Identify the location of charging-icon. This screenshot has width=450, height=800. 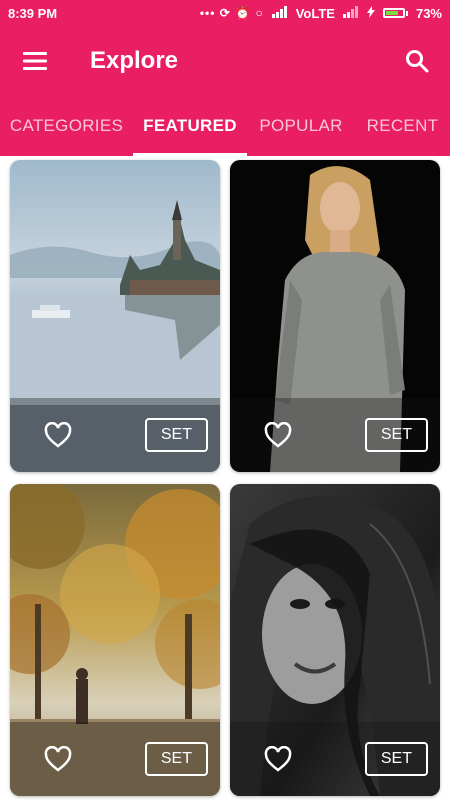
(370, 13).